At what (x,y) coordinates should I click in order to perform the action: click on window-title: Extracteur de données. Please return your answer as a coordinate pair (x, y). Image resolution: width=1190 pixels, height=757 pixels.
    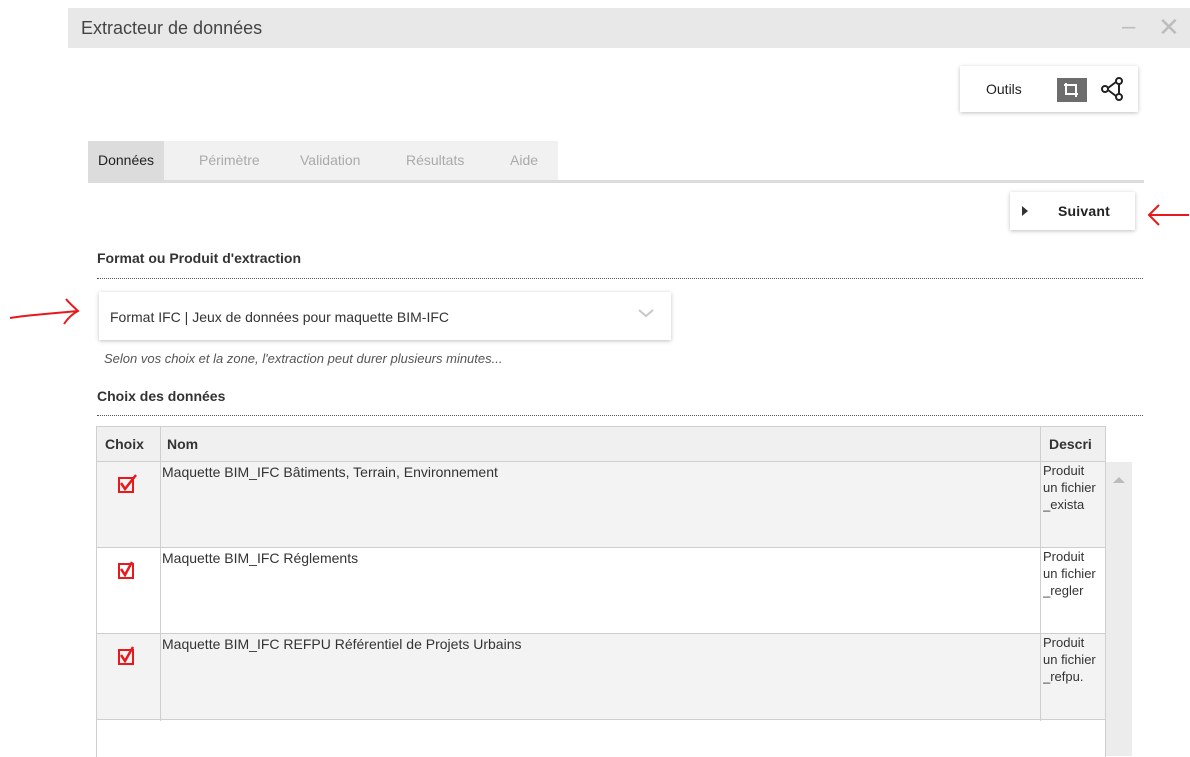
    Looking at the image, I should click on (172, 28).